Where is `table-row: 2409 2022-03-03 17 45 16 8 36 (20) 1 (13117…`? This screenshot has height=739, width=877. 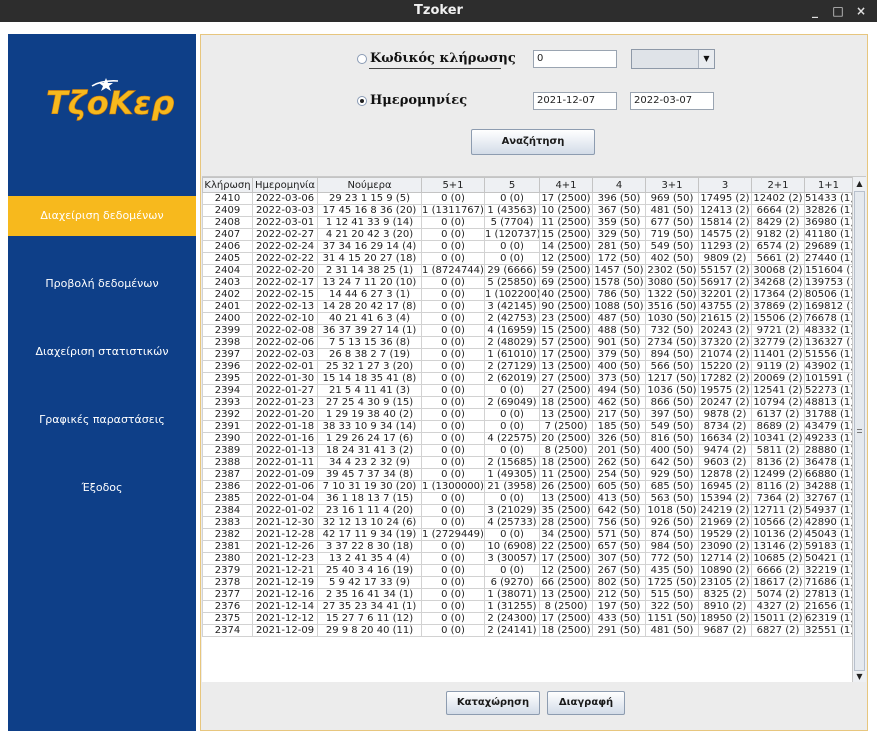
table-row: 2409 2022-03-03 17 45 16 8 36 (20) 1 (13117… is located at coordinates (527, 210).